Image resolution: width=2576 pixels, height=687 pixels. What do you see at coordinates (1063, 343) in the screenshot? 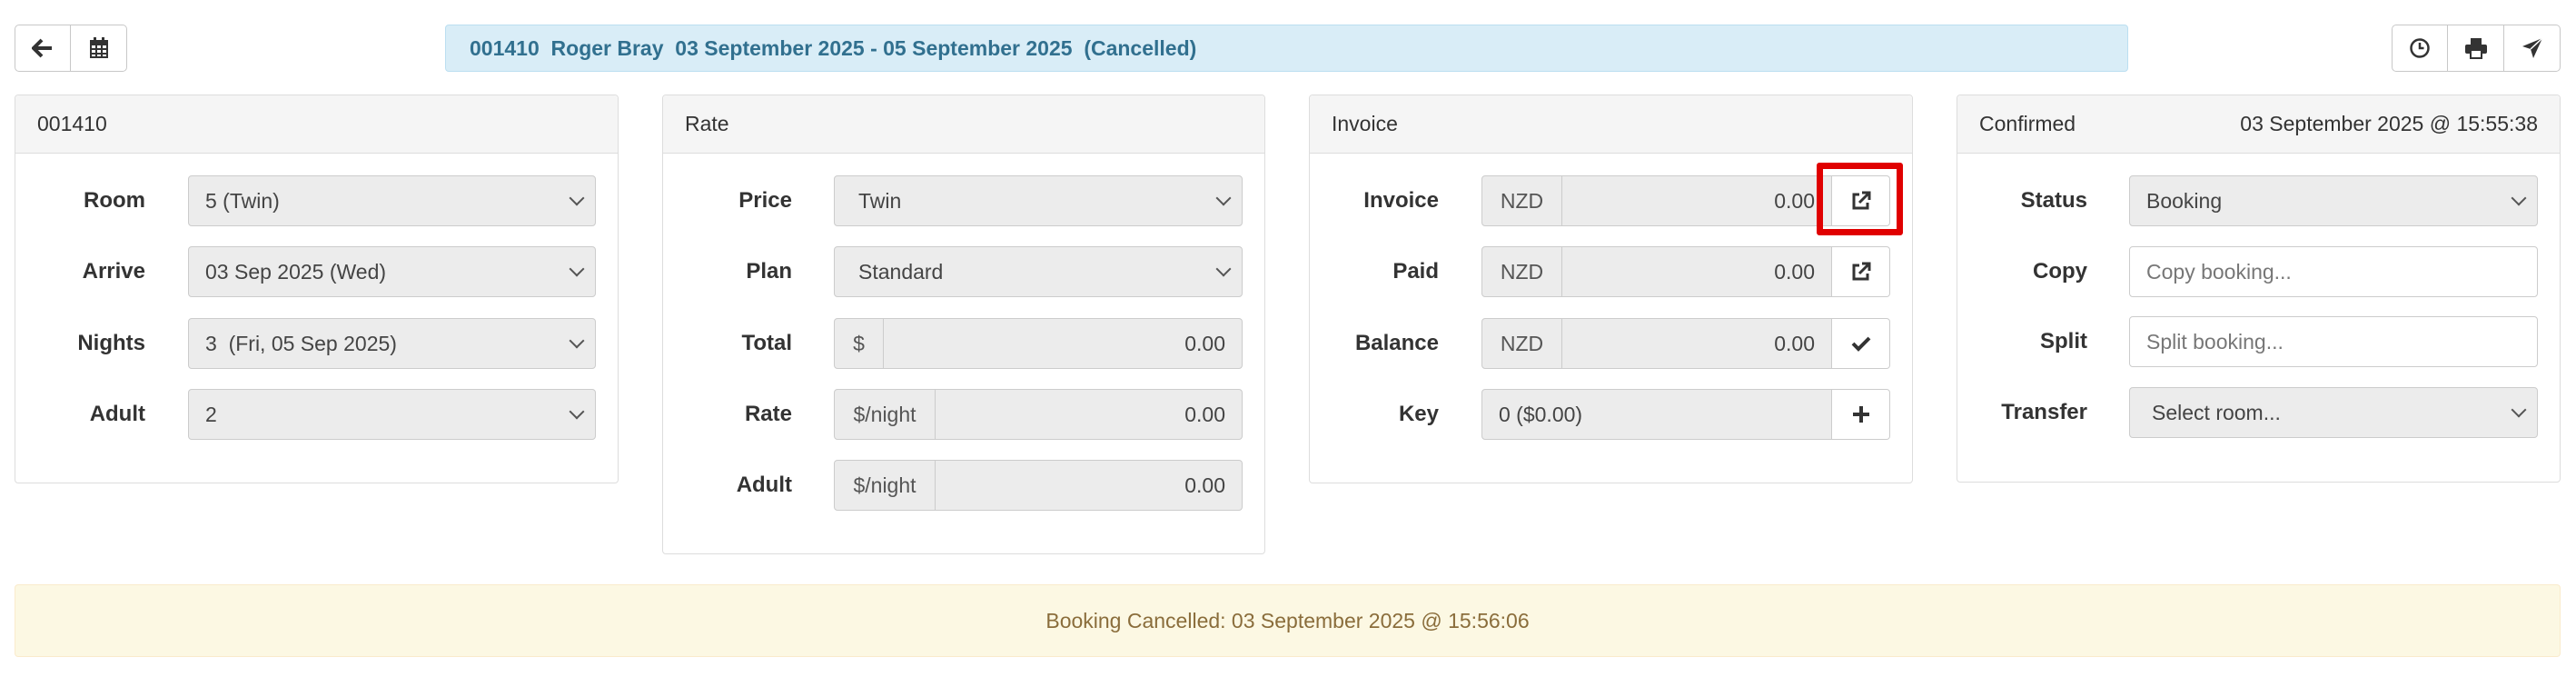
I see `total-field: 0.00` at bounding box center [1063, 343].